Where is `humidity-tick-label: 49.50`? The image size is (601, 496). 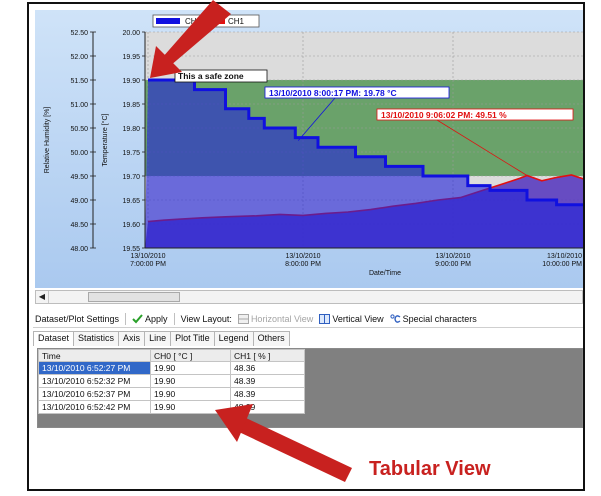 humidity-tick-label: 49.50 is located at coordinates (79, 177).